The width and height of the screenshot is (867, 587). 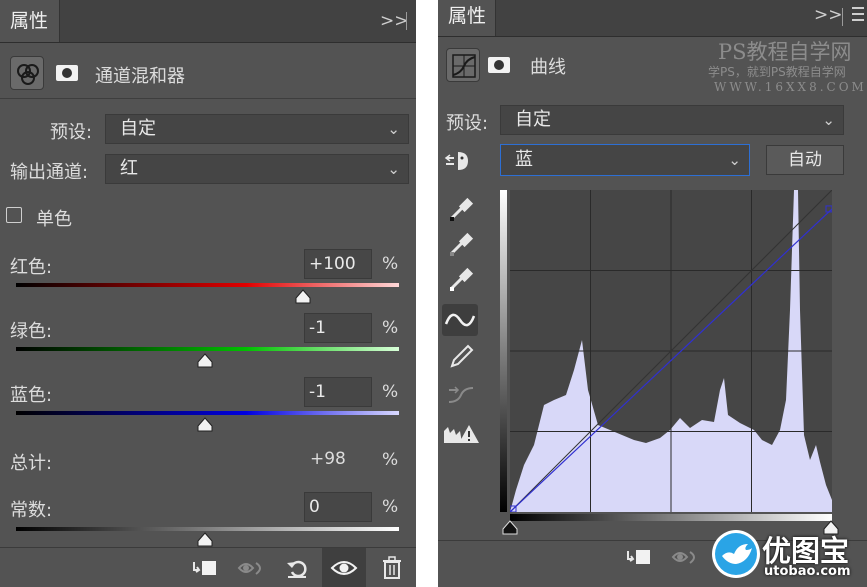 What do you see at coordinates (257, 169) in the screenshot?
I see `output-channel-dropdown: 红 ⌄` at bounding box center [257, 169].